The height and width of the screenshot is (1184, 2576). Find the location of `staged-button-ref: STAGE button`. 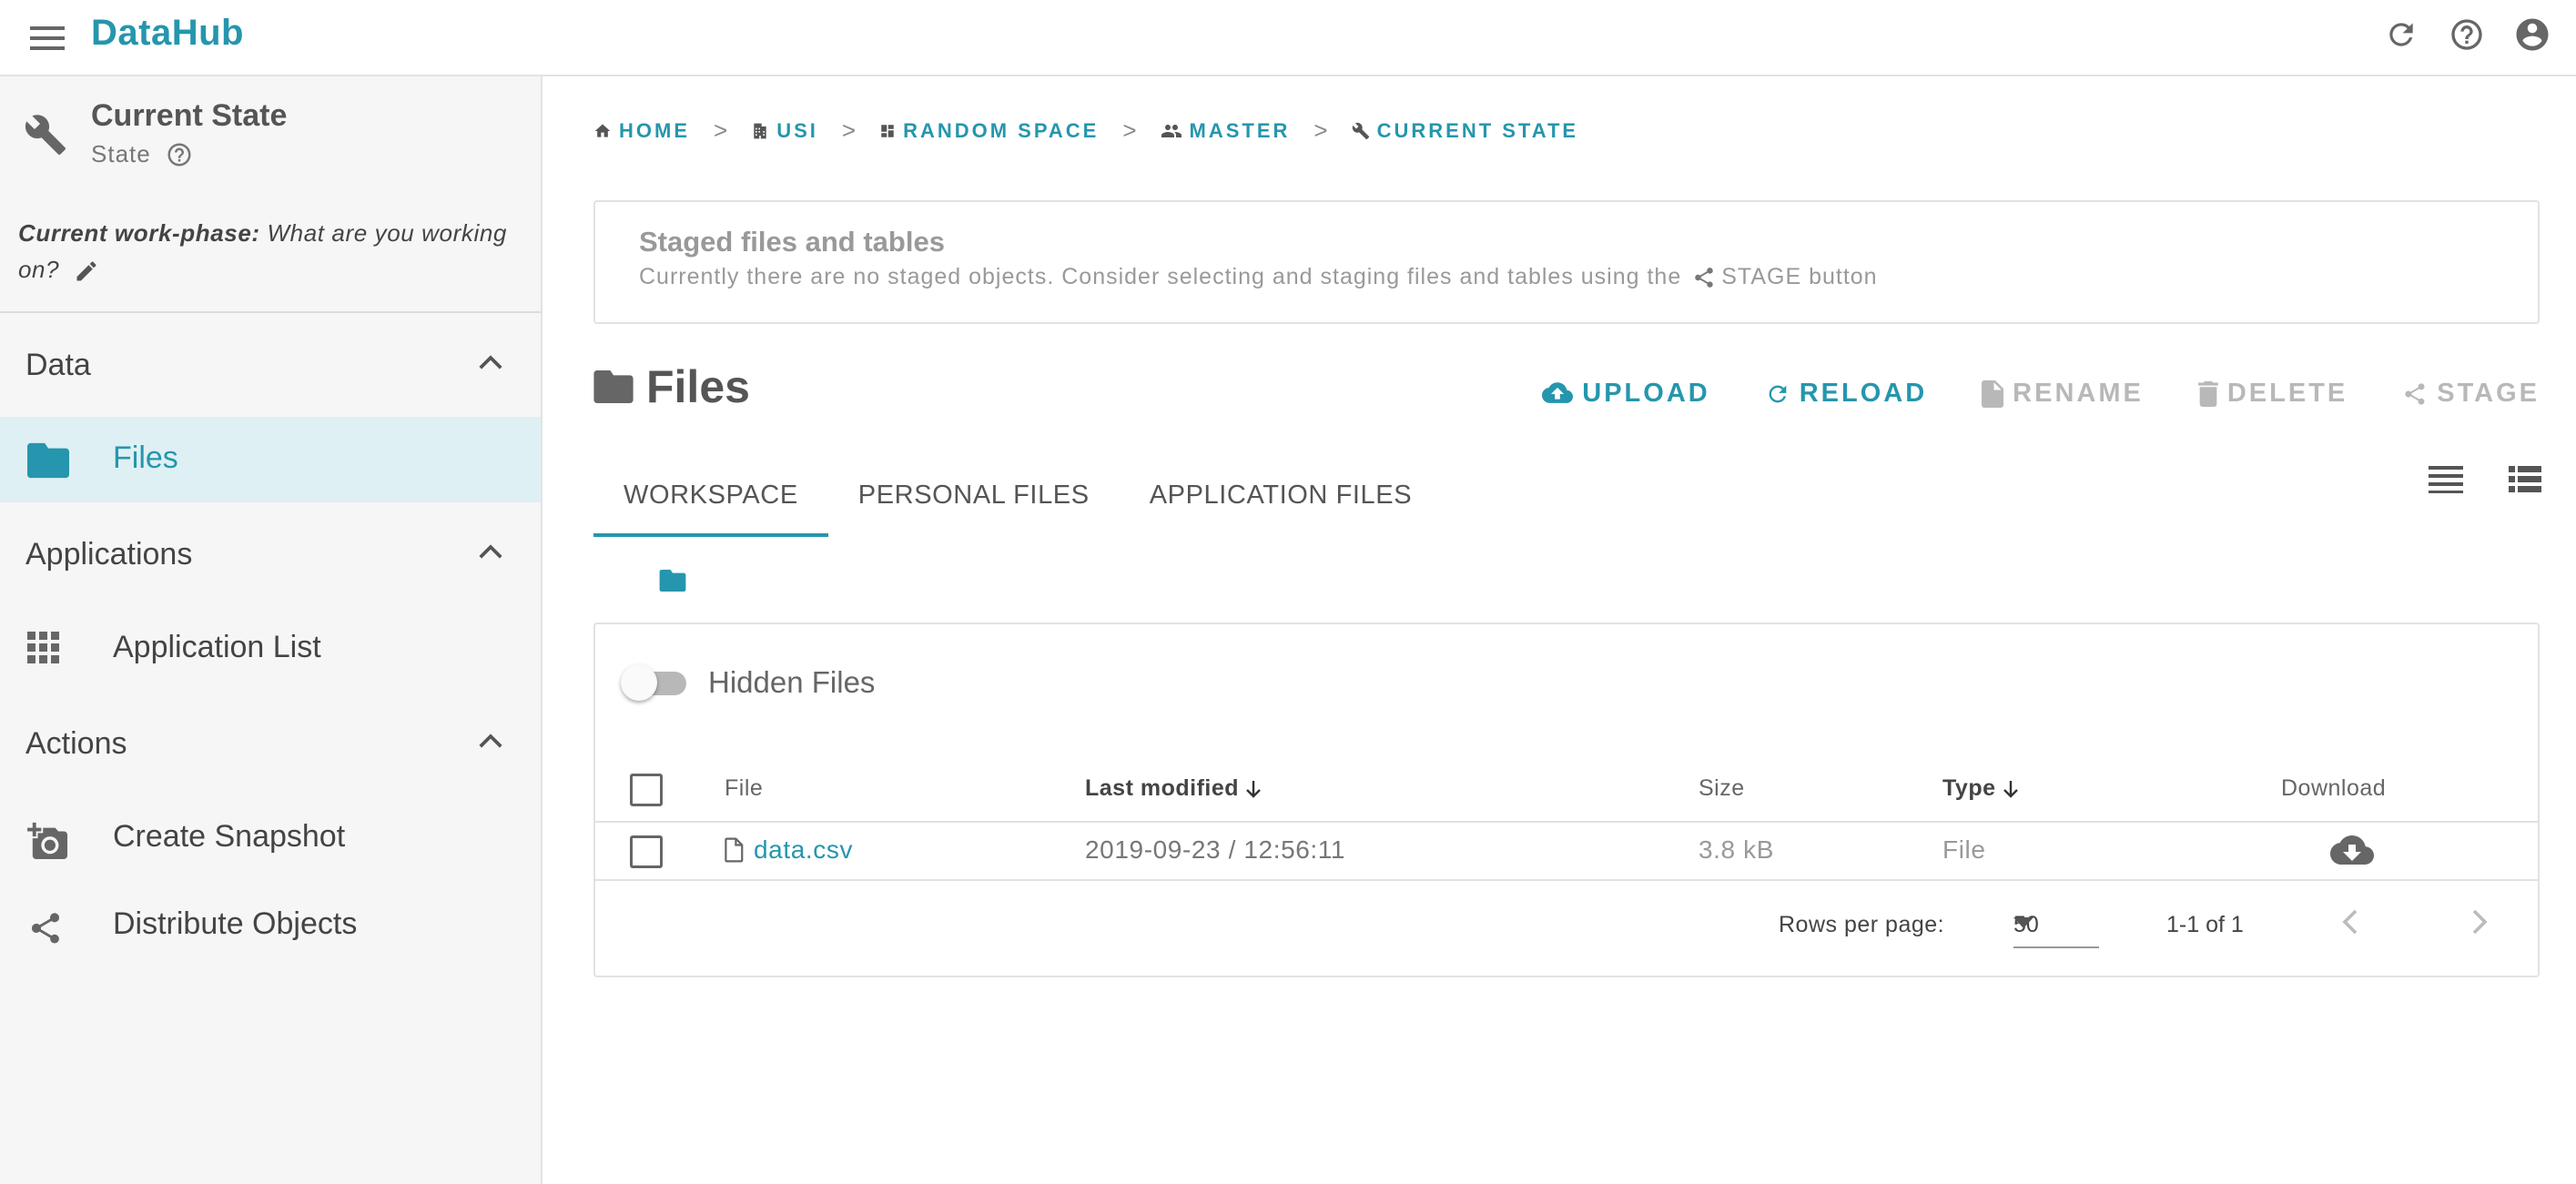

staged-button-ref: STAGE button is located at coordinates (1799, 276).